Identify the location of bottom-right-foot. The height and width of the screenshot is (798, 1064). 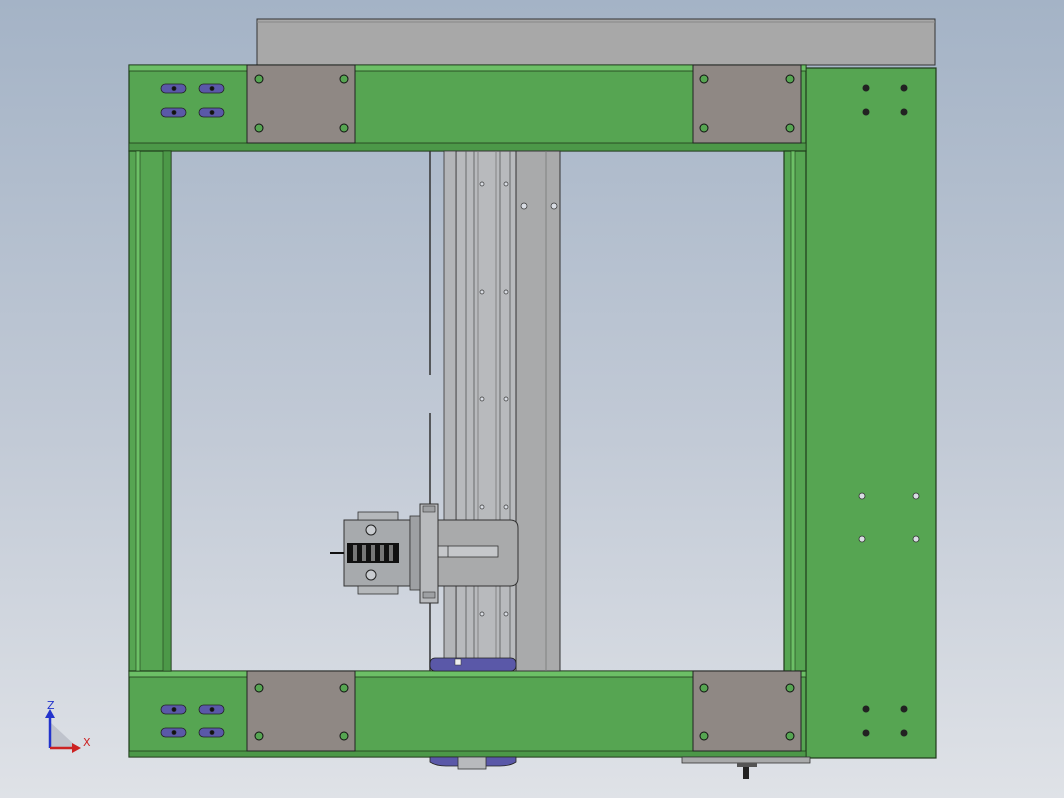
(746, 767).